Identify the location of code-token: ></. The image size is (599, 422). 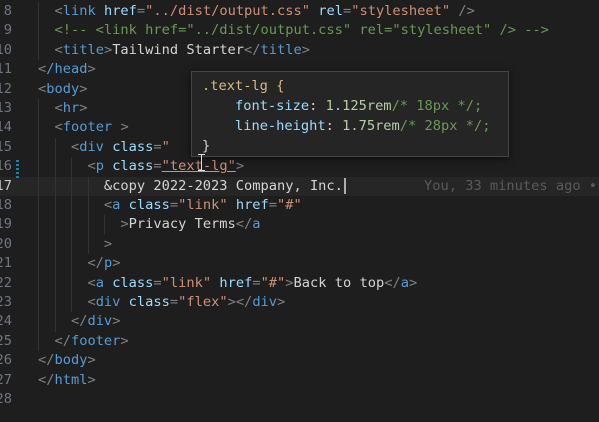
(240, 302).